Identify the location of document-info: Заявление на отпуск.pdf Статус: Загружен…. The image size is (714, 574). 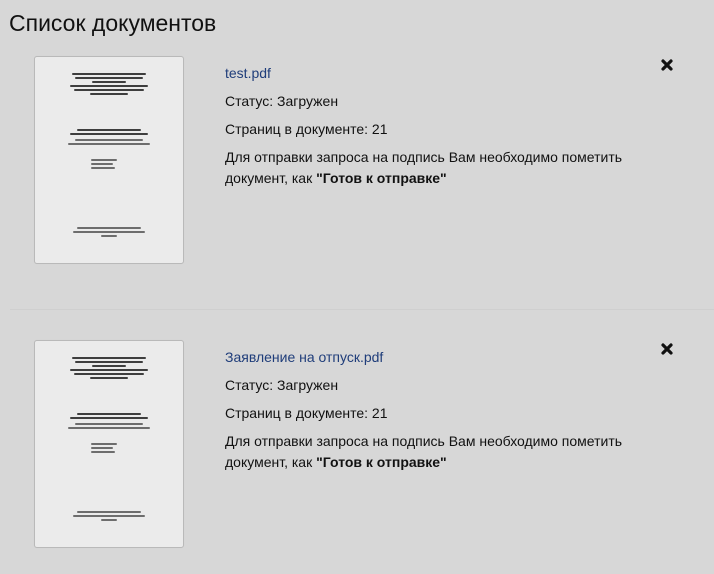
(460, 410).